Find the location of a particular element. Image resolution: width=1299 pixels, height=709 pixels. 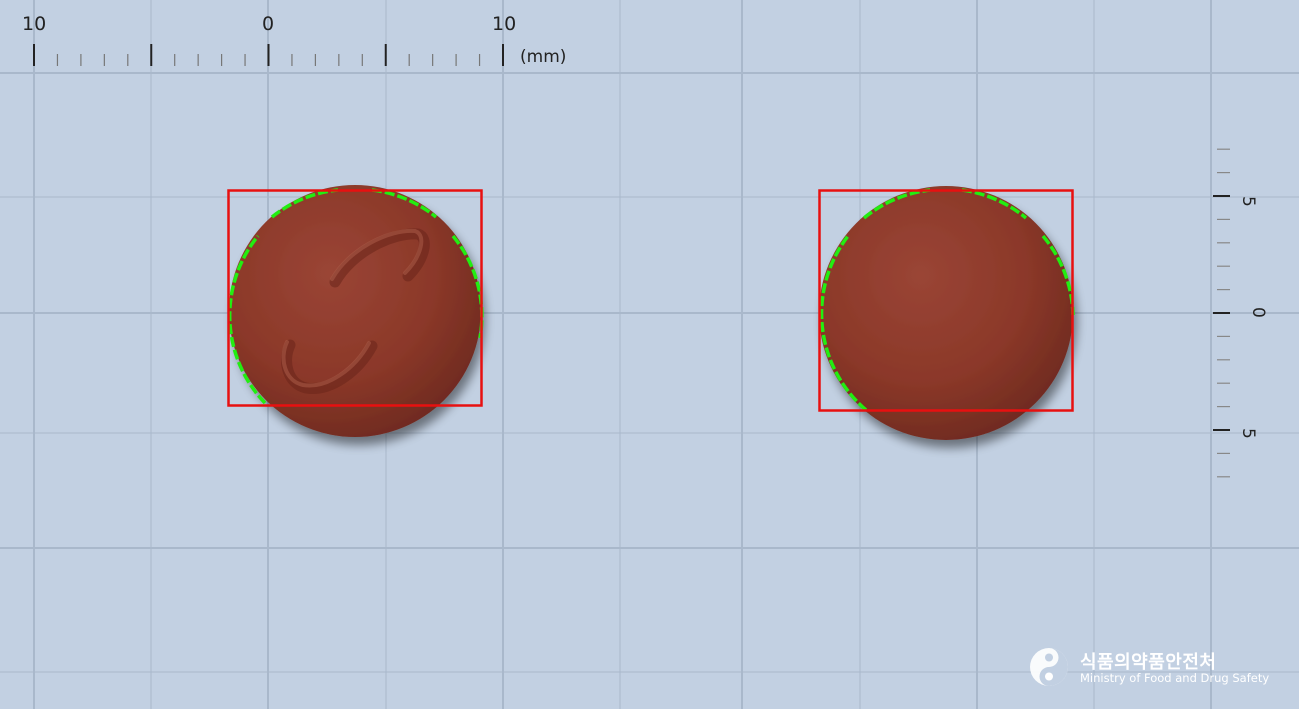

pill-back is located at coordinates (946, 313).